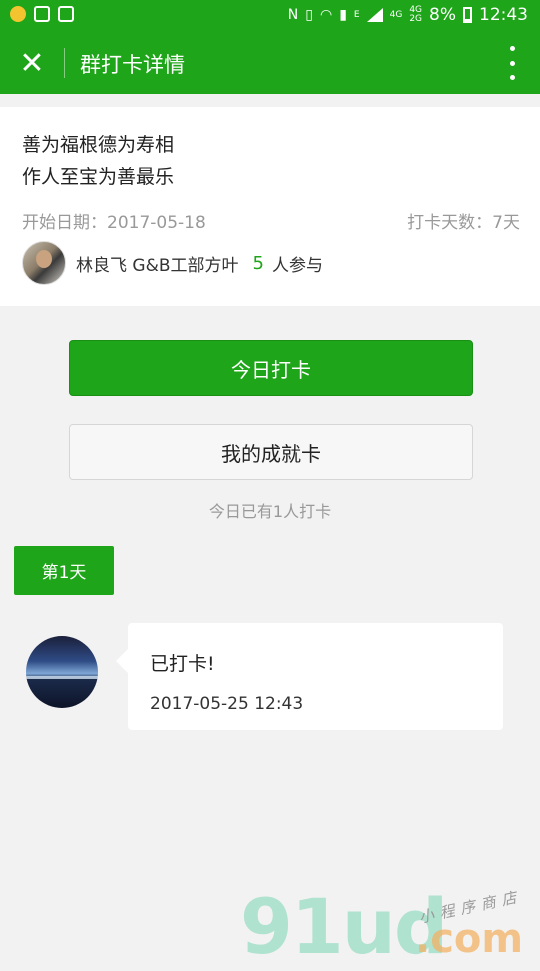 This screenshot has height=971, width=540. I want to click on start-date: 开始日期：2017-05-18, so click(114, 223).